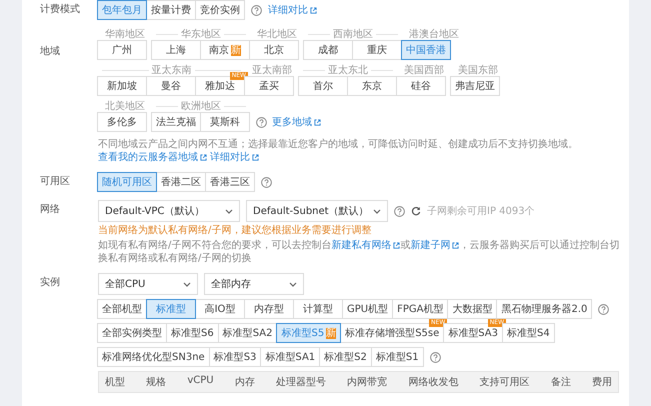 The height and width of the screenshot is (406, 651). I want to click on region-group-label: 亚太东南, so click(171, 70).